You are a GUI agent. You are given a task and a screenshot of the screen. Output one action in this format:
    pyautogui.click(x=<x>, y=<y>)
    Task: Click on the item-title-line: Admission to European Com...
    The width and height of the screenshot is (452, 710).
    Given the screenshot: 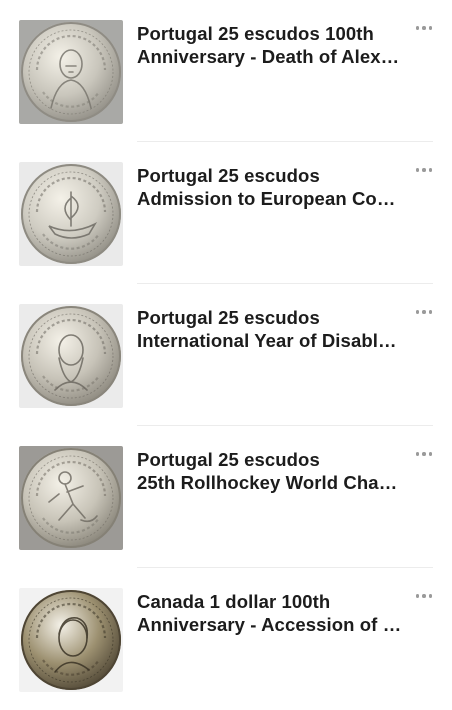 What is the action you would take?
    pyautogui.click(x=271, y=198)
    